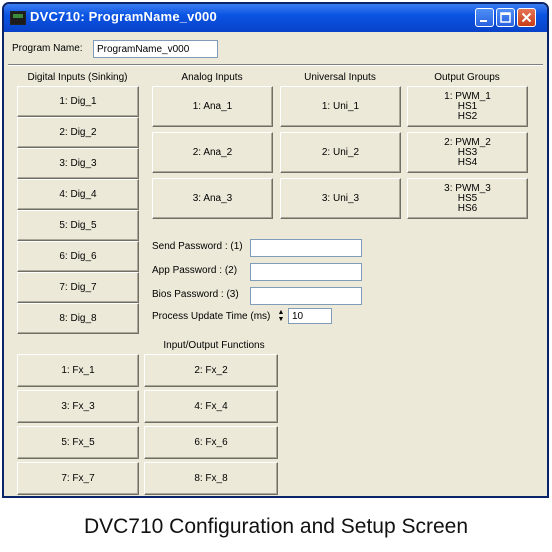 This screenshot has width=552, height=552. Describe the element at coordinates (78, 132) in the screenshot. I see `digital-input-2-button: 2: Dig_2` at that location.